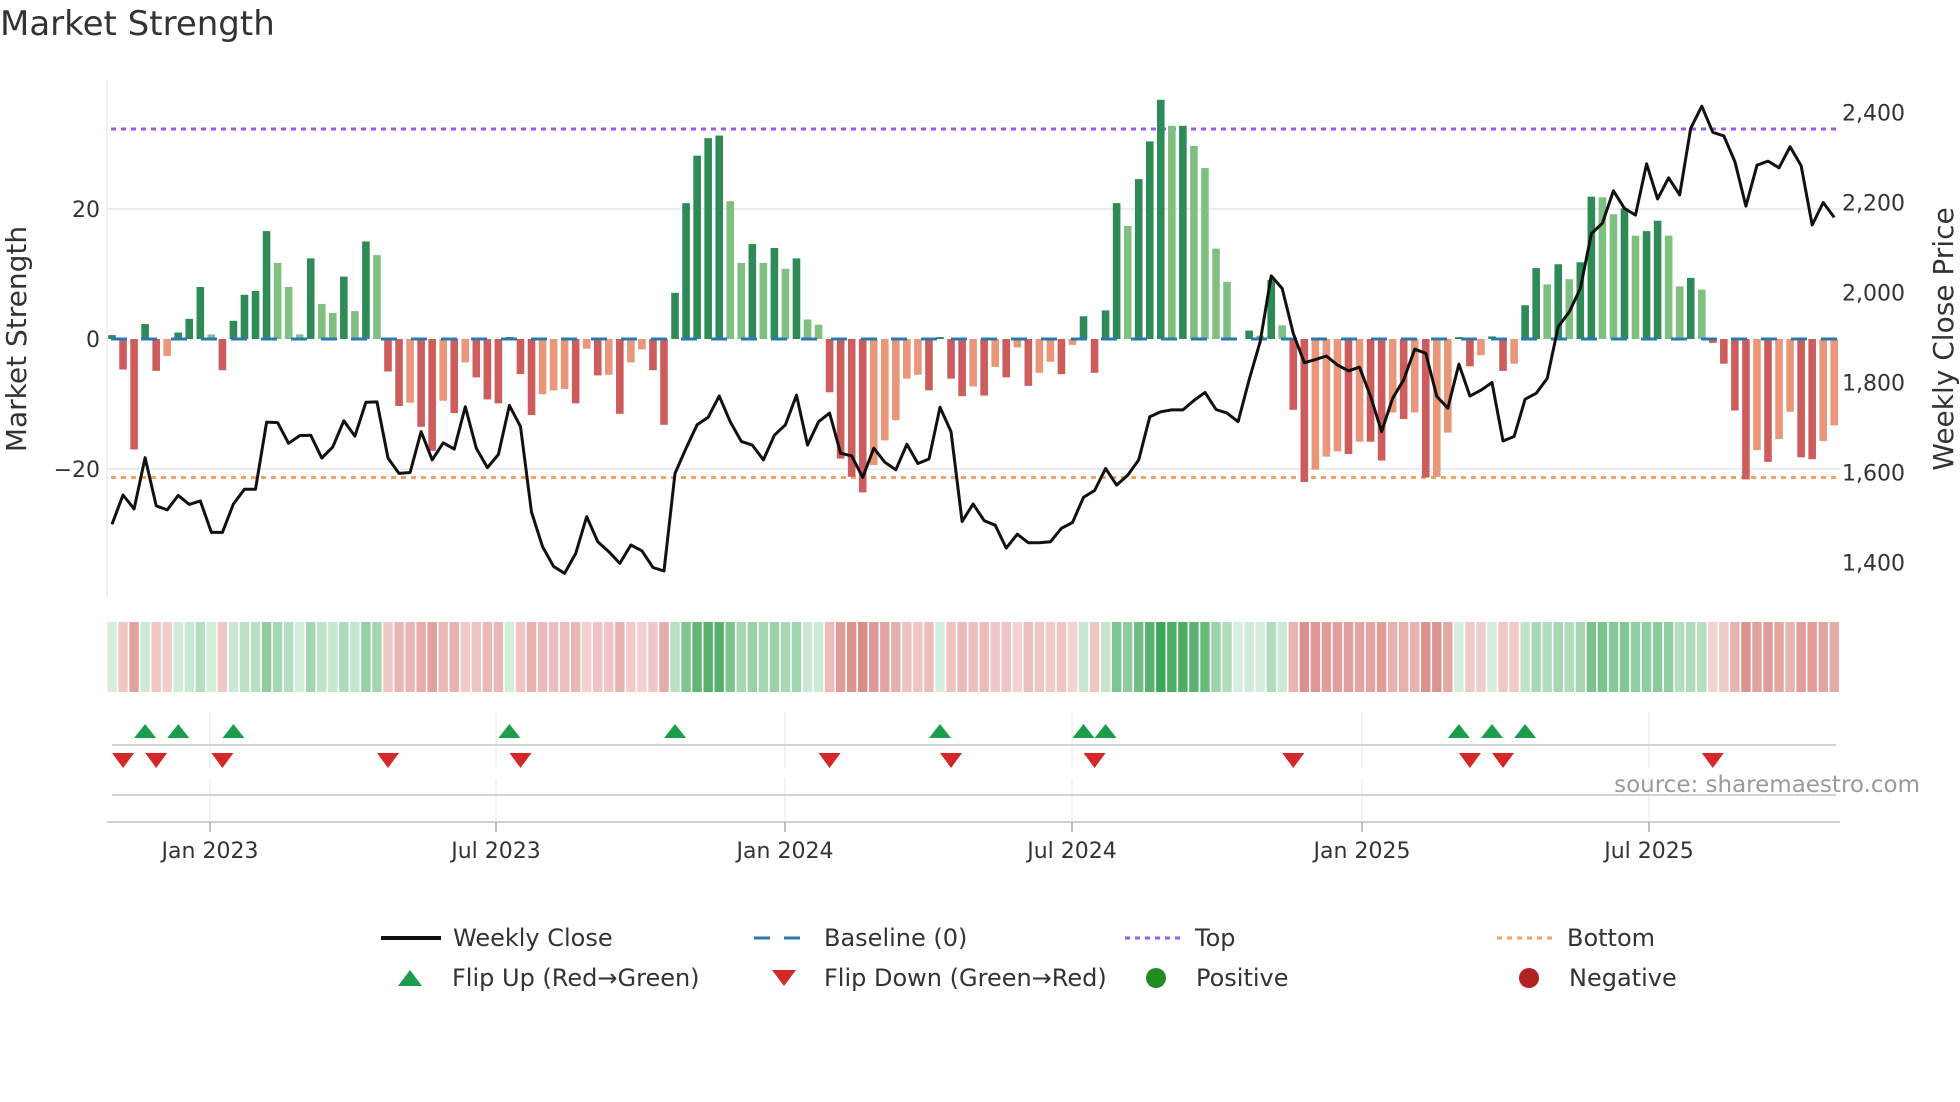 The width and height of the screenshot is (1960, 1102). I want to click on source-credit: source: sharemaestro.com, so click(1767, 785).